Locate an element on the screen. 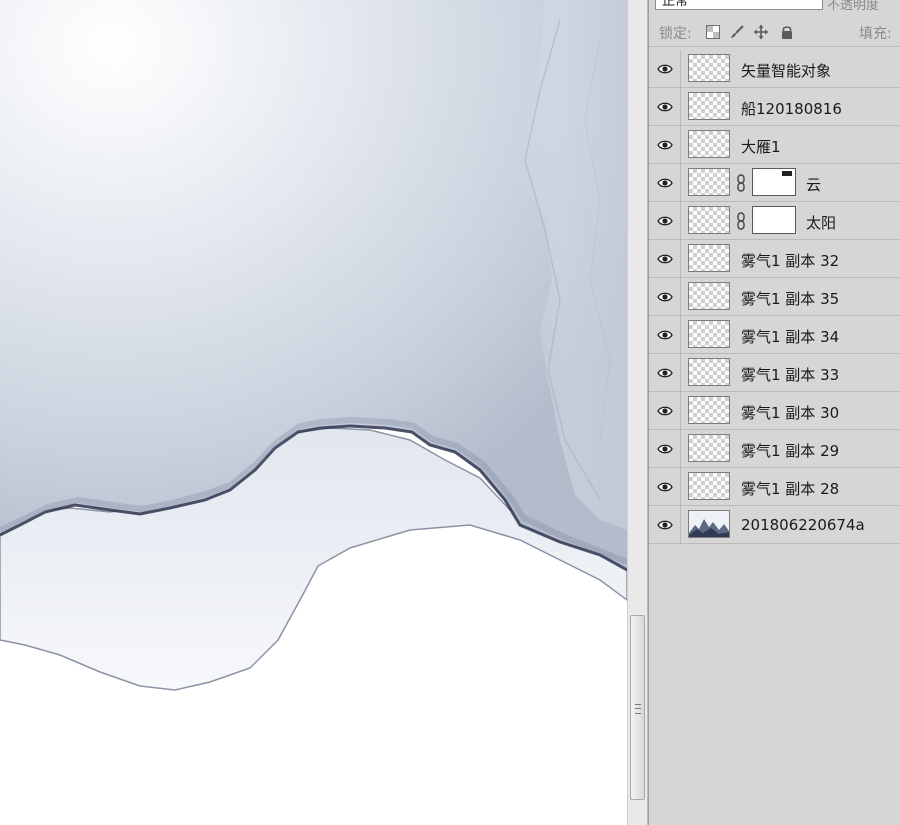 Image resolution: width=900 pixels, height=825 pixels. scrollbar-thumb is located at coordinates (637, 707).